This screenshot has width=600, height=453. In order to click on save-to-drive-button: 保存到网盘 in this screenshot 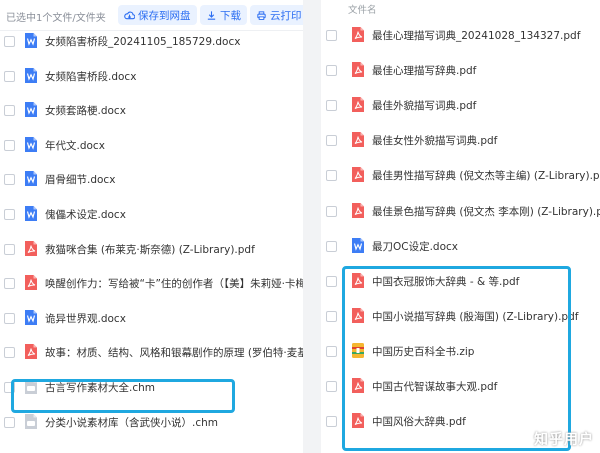, I will do `click(157, 15)`.